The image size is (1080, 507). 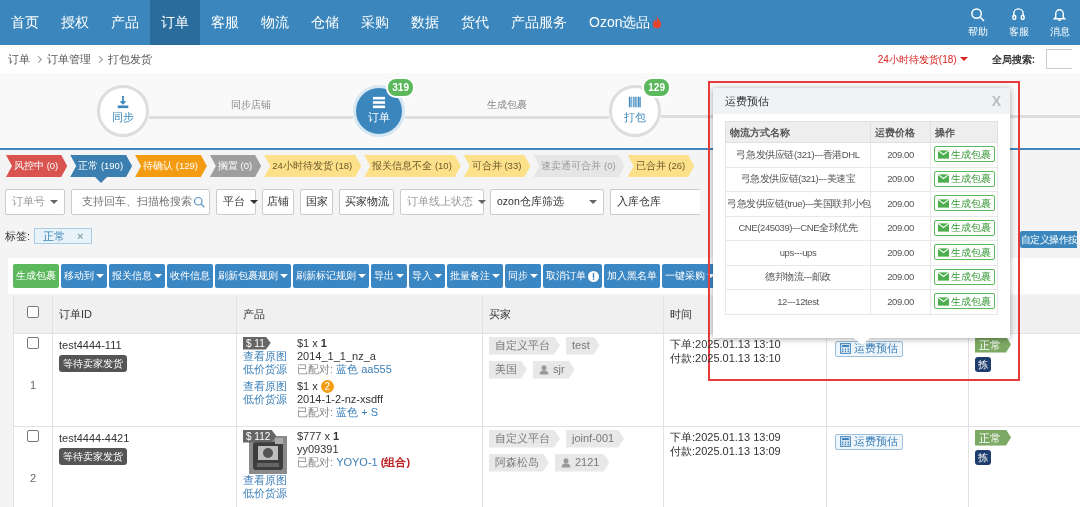 I want to click on search-field: 支持回车、扫描枪搜索, so click(x=140, y=202).